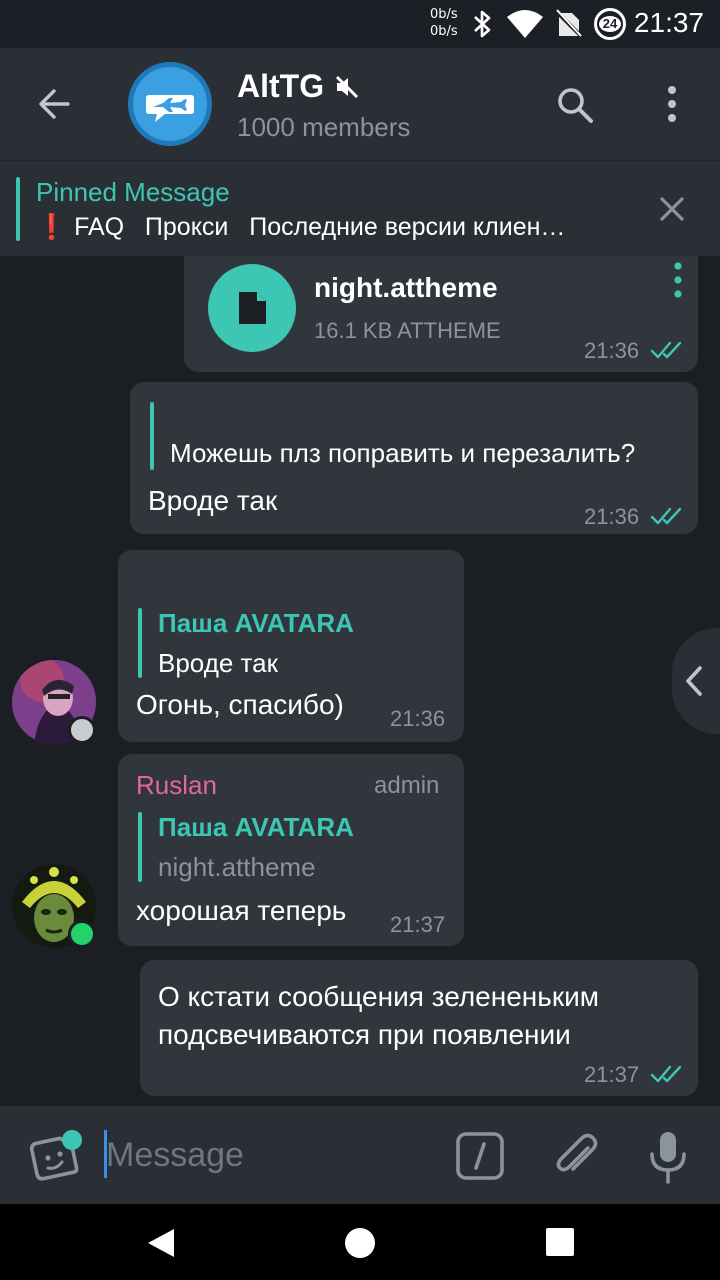  I want to click on nav-recents-icon, so click(560, 1242).